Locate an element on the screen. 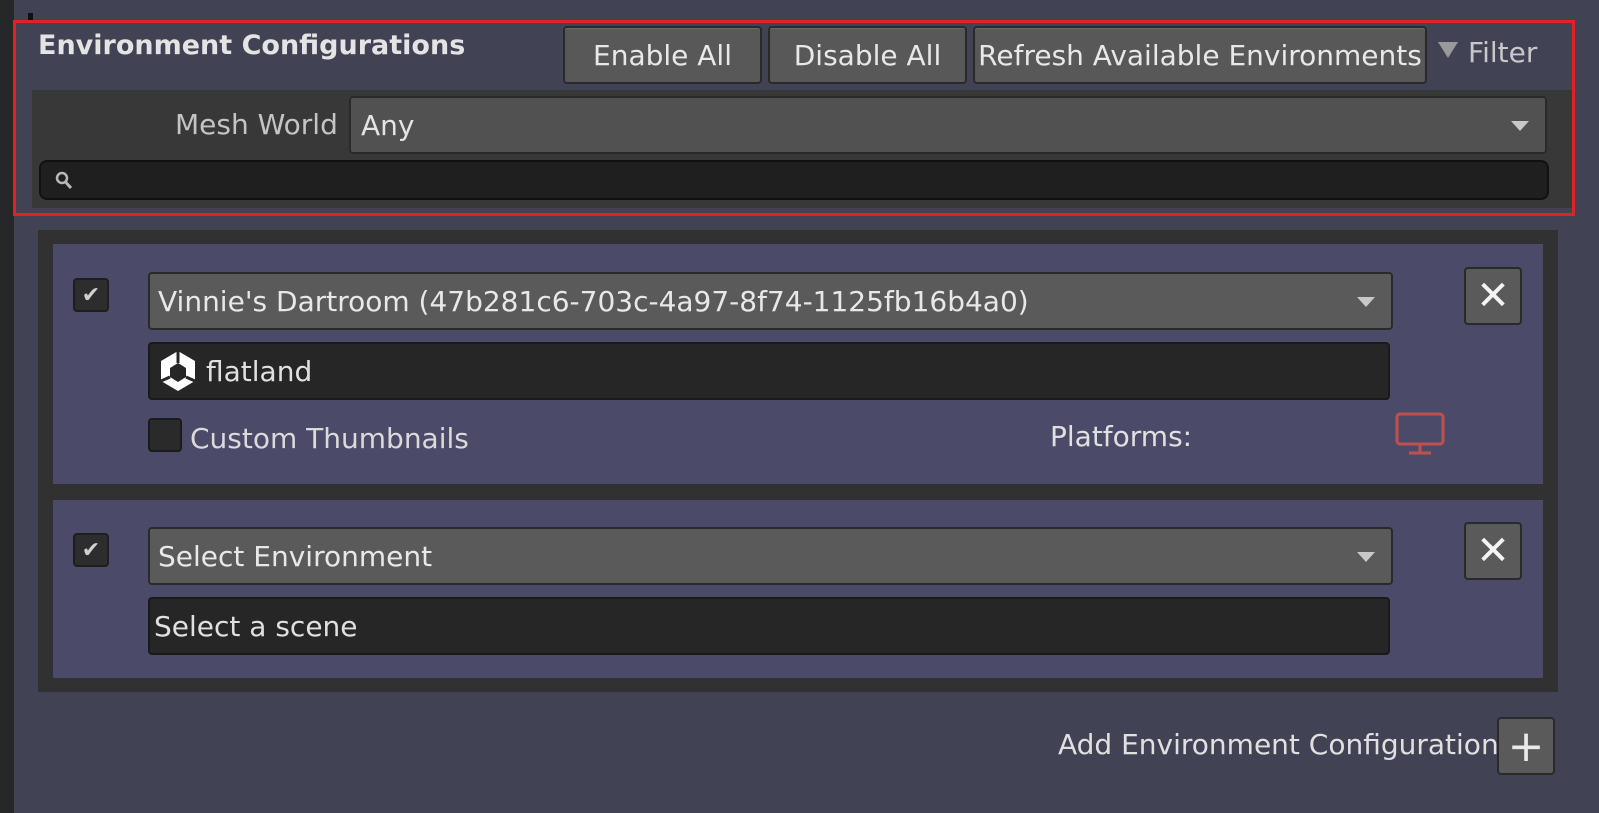 Image resolution: width=1599 pixels, height=813 pixels. environment-dropdown: Select Environment is located at coordinates (770, 556).